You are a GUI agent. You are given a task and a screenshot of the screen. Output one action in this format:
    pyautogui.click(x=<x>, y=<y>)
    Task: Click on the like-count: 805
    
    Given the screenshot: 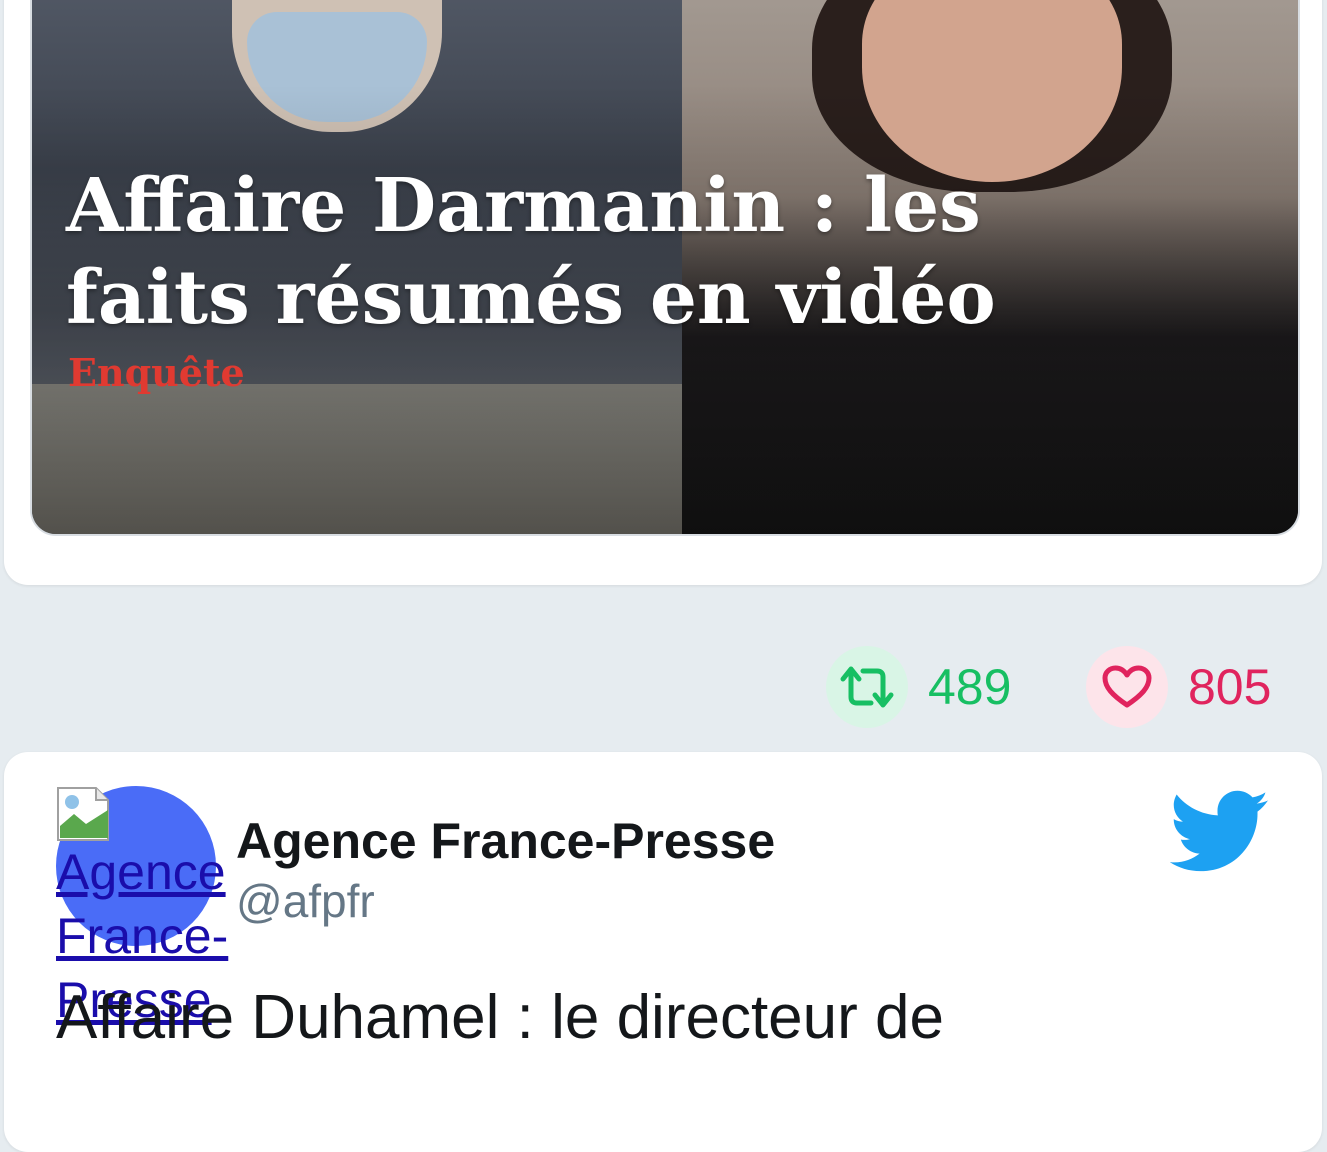 What is the action you would take?
    pyautogui.click(x=1230, y=687)
    